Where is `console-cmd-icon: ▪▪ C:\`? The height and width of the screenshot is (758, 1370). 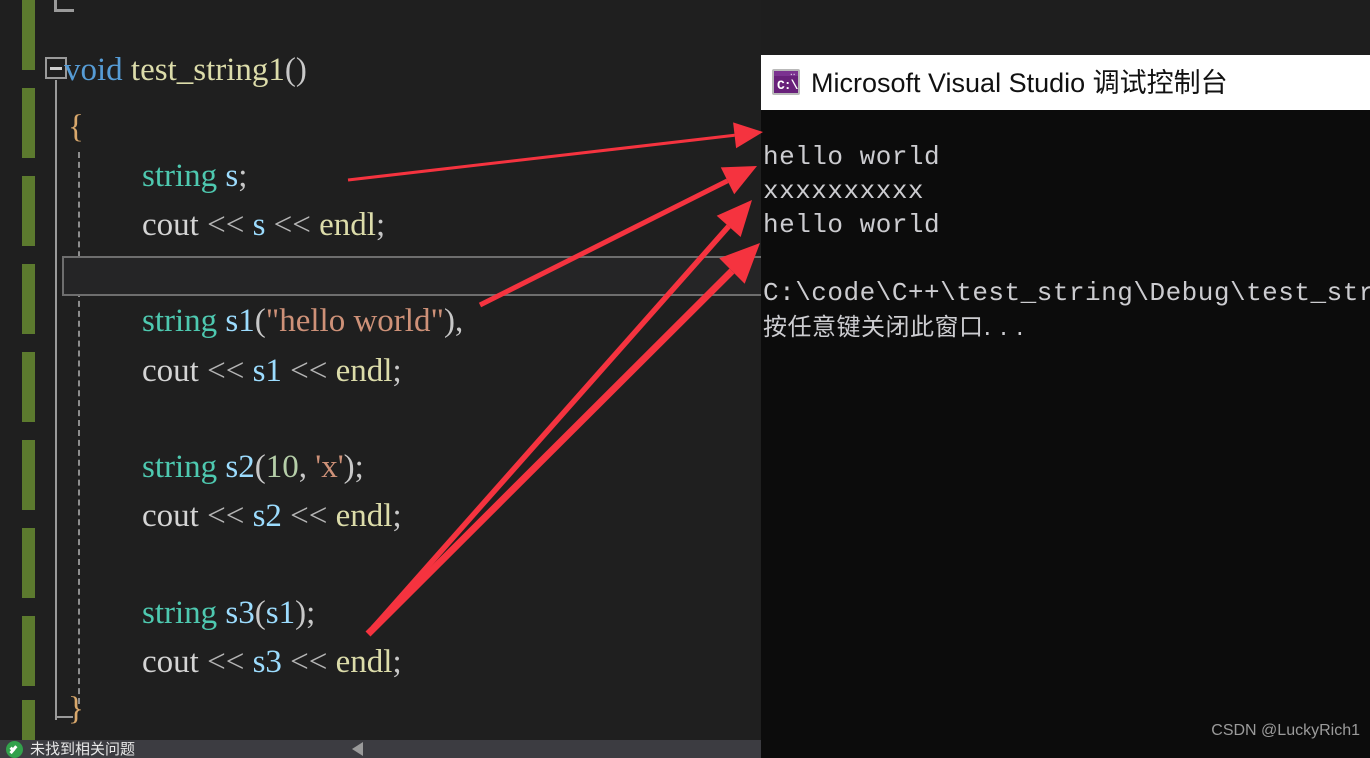 console-cmd-icon: ▪▪ C:\ is located at coordinates (786, 82).